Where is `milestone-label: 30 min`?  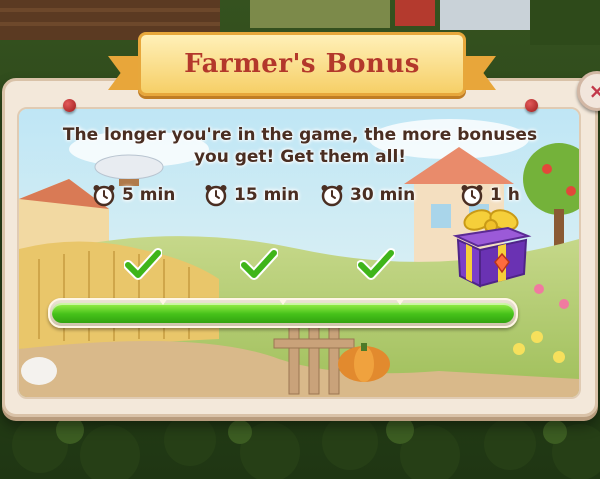 milestone-label: 30 min is located at coordinates (383, 195).